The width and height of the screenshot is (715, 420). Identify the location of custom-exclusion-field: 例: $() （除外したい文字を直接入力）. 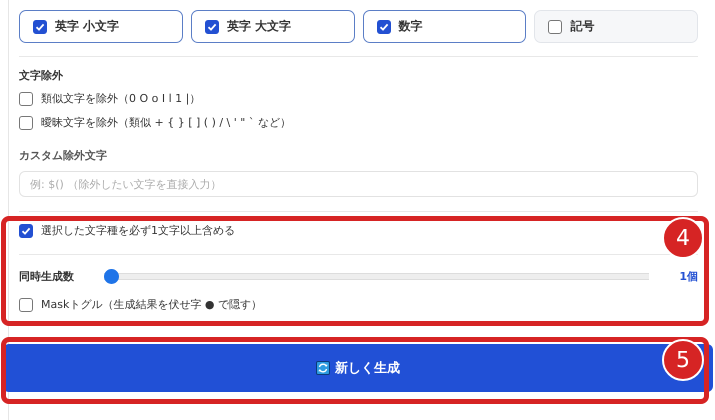
(358, 184).